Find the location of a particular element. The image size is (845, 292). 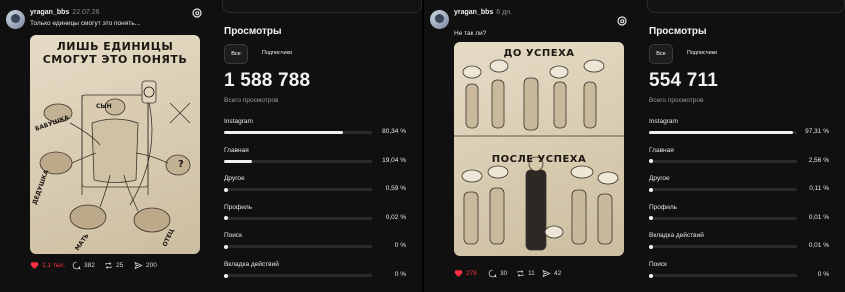

source-row: Instagram 80,34 % is located at coordinates (316, 130).